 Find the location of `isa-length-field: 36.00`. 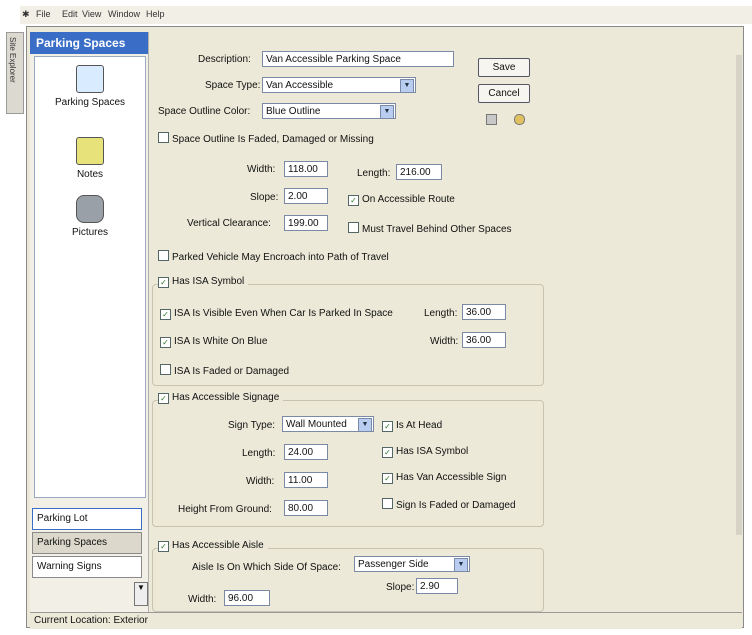

isa-length-field: 36.00 is located at coordinates (484, 312).